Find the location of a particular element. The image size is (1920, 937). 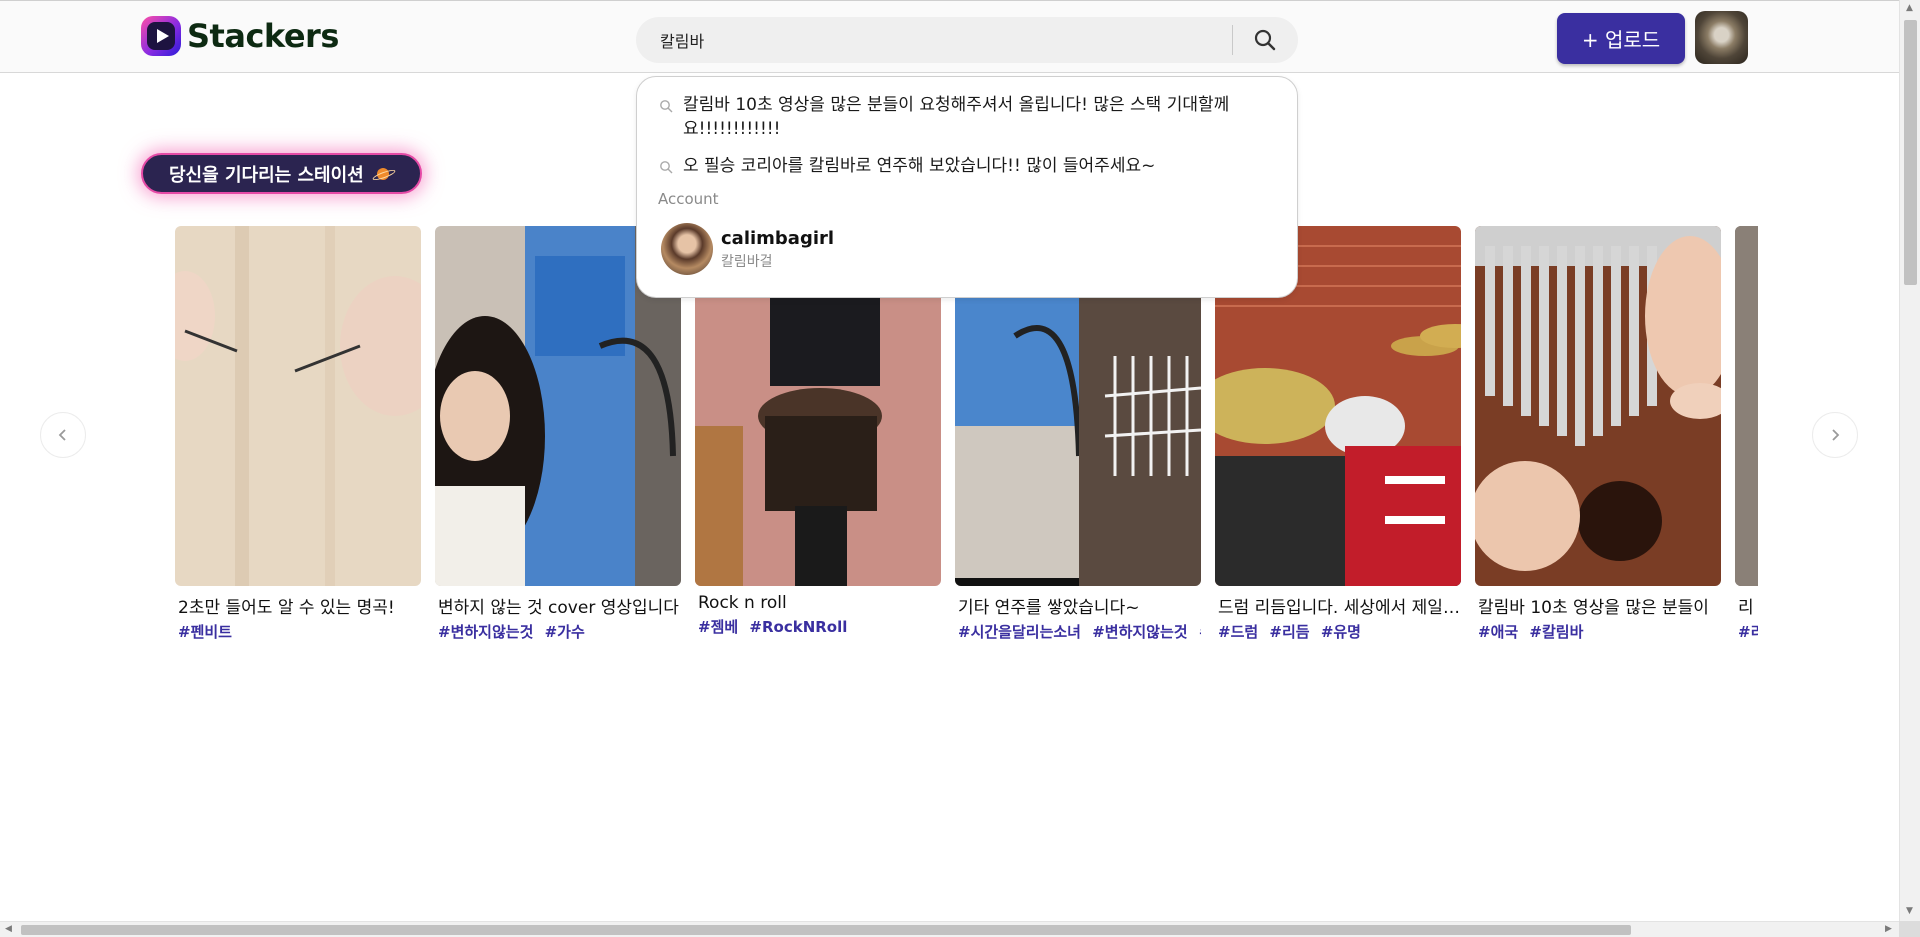

hashtag: #칼림바 is located at coordinates (1556, 632).